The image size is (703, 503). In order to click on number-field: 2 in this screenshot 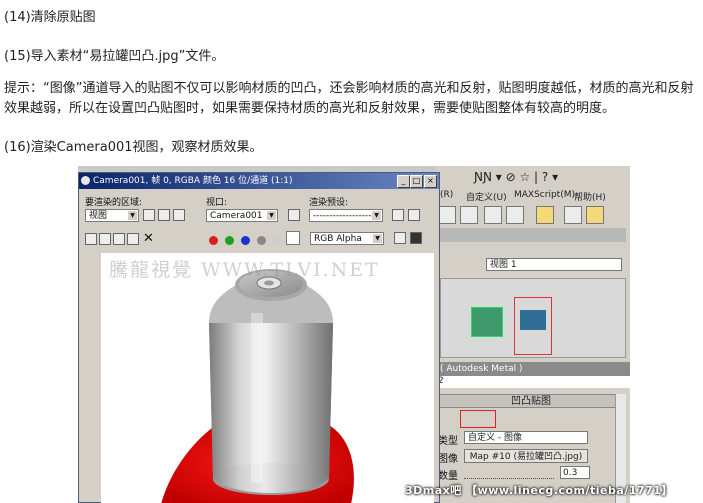, I will do `click(533, 382)`.